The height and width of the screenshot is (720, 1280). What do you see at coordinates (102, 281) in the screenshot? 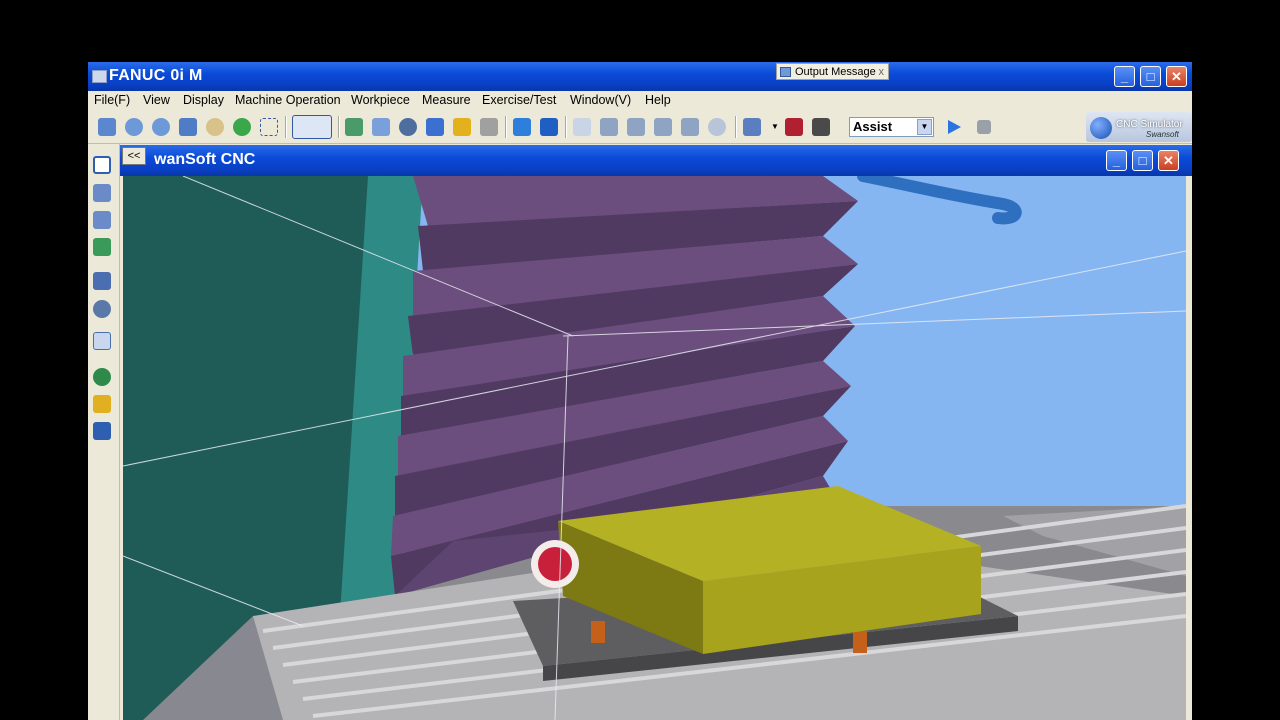
I see `tool-setting-icon` at bounding box center [102, 281].